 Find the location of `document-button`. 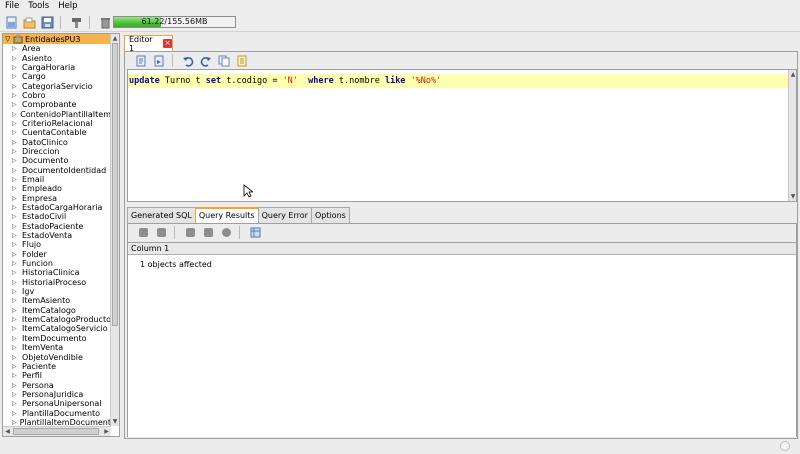

document-button is located at coordinates (208, 233).